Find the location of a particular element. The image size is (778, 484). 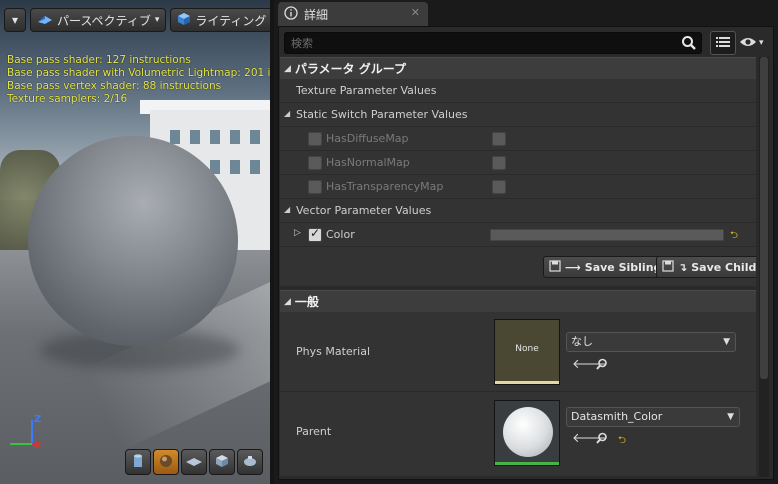

search-icon is located at coordinates (689, 43).